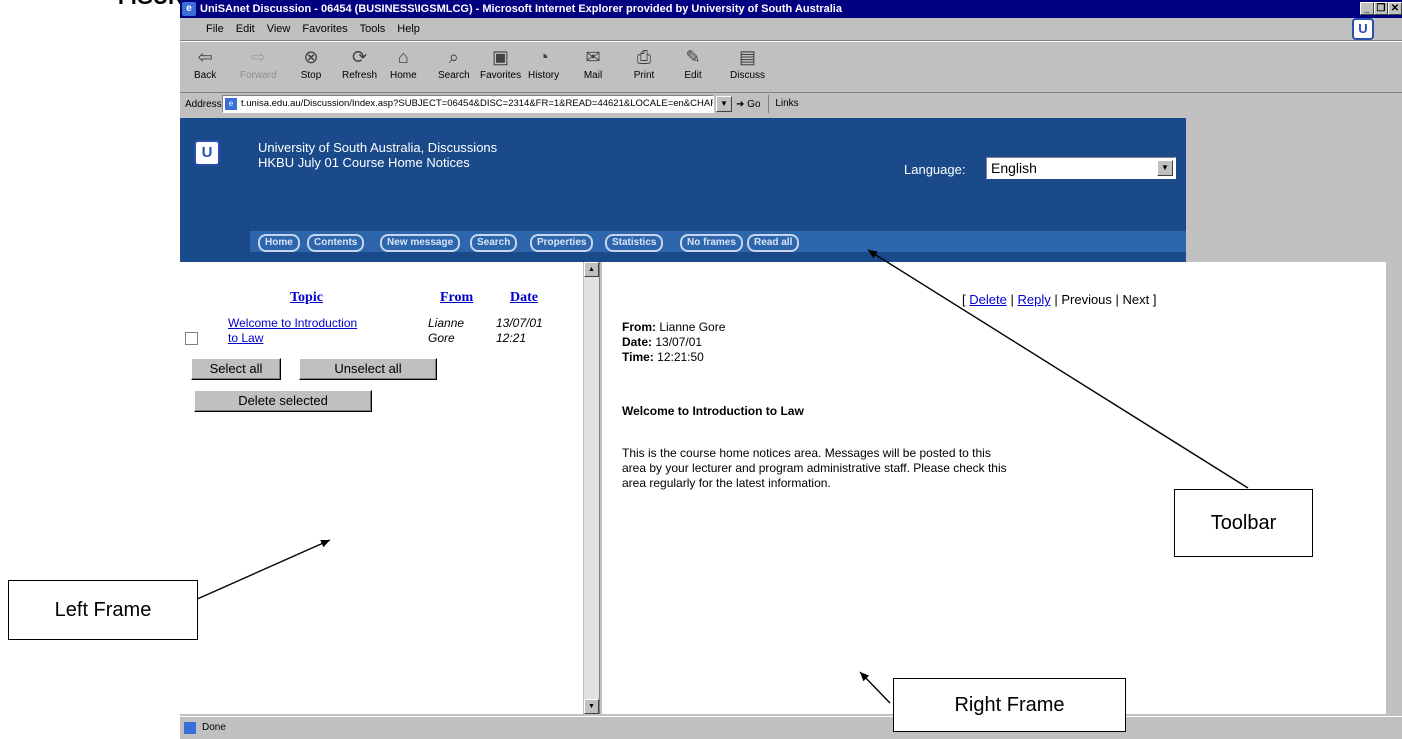  I want to click on toolbar-callout: Toolbar, so click(1243, 523).